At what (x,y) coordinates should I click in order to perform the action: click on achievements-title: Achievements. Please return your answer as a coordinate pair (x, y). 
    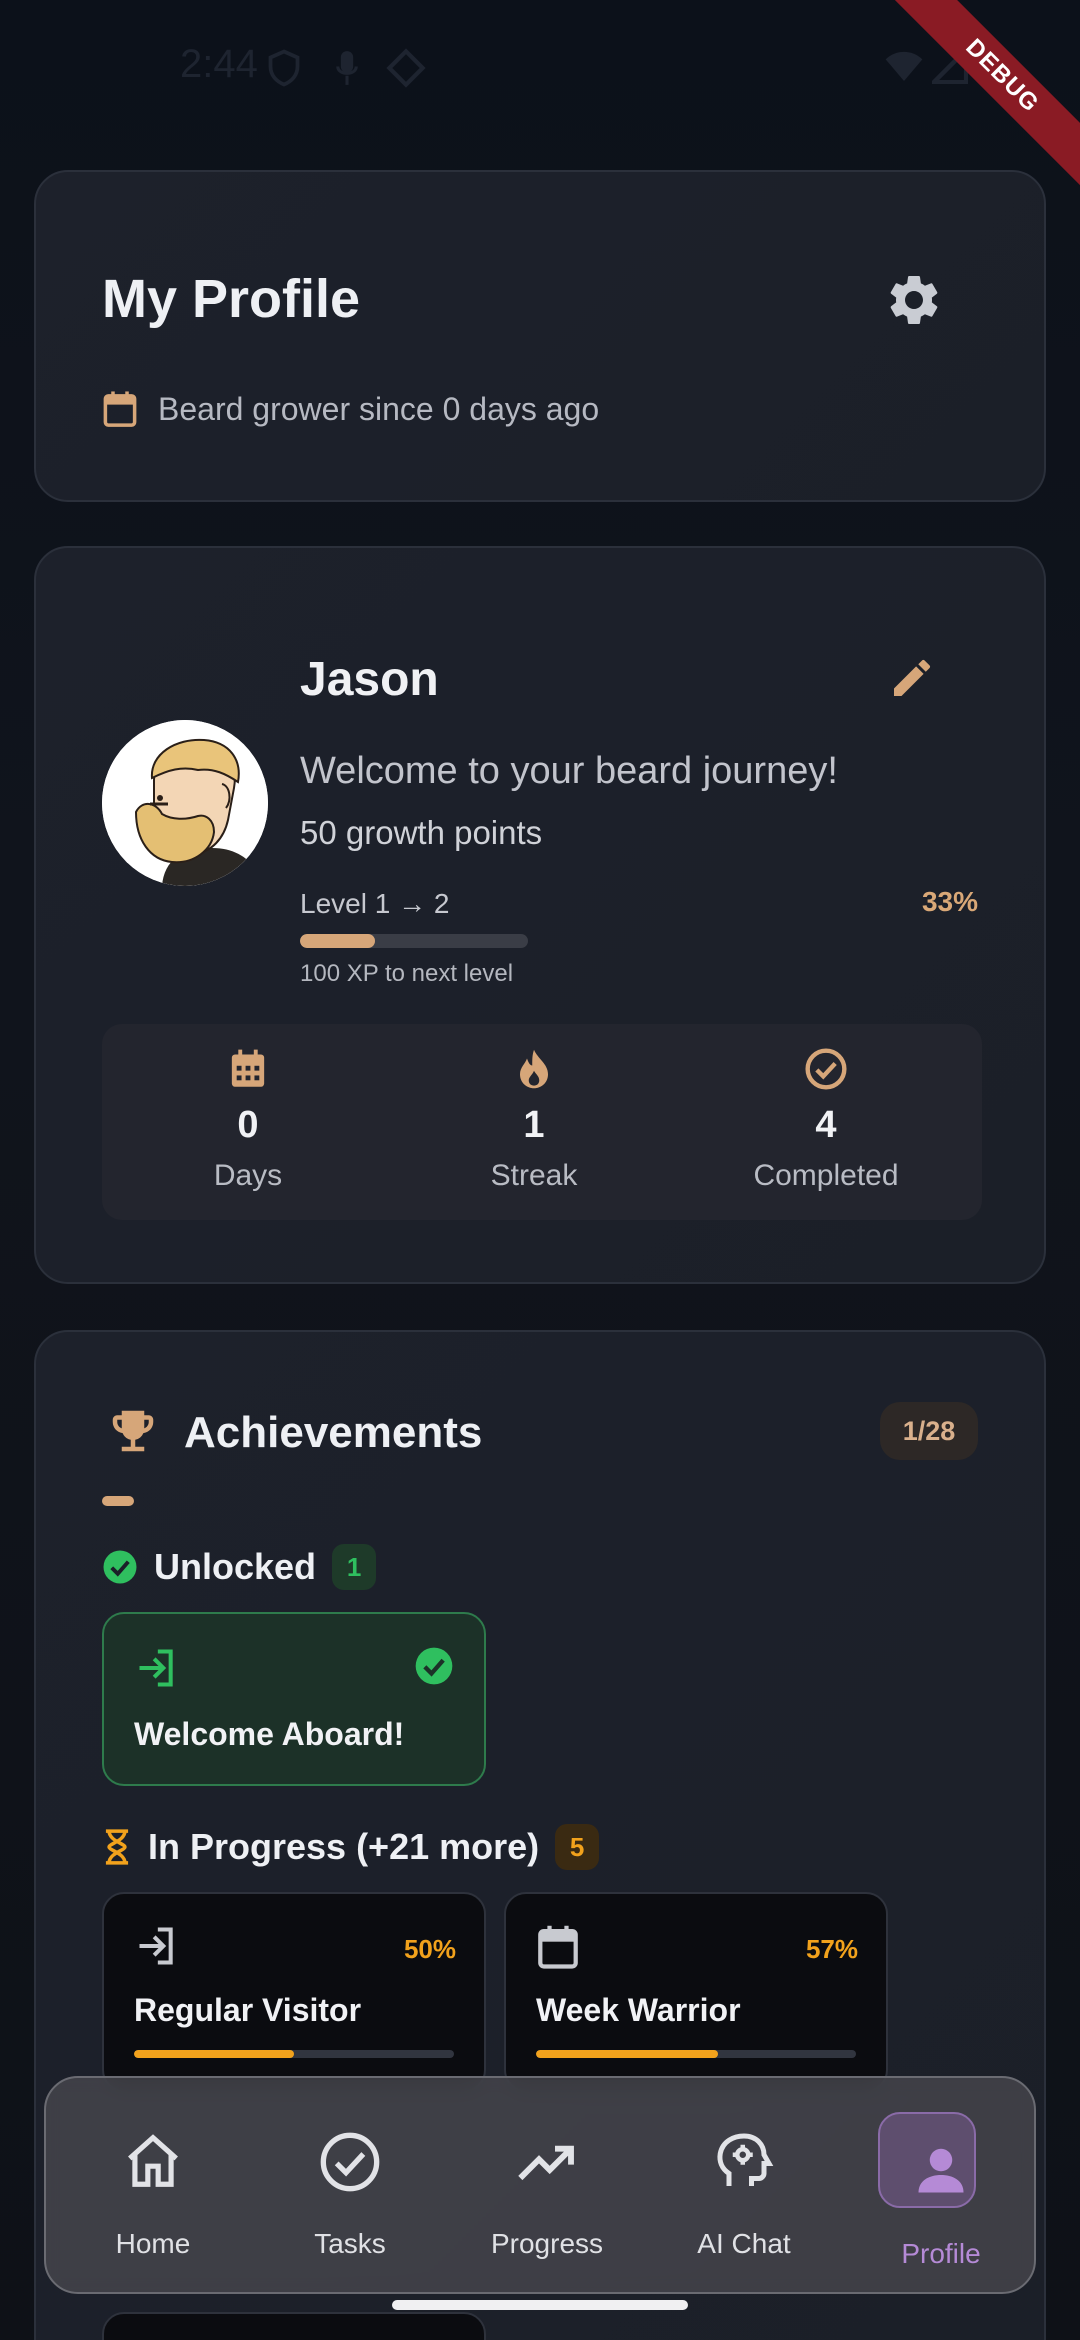
    Looking at the image, I should click on (333, 1432).